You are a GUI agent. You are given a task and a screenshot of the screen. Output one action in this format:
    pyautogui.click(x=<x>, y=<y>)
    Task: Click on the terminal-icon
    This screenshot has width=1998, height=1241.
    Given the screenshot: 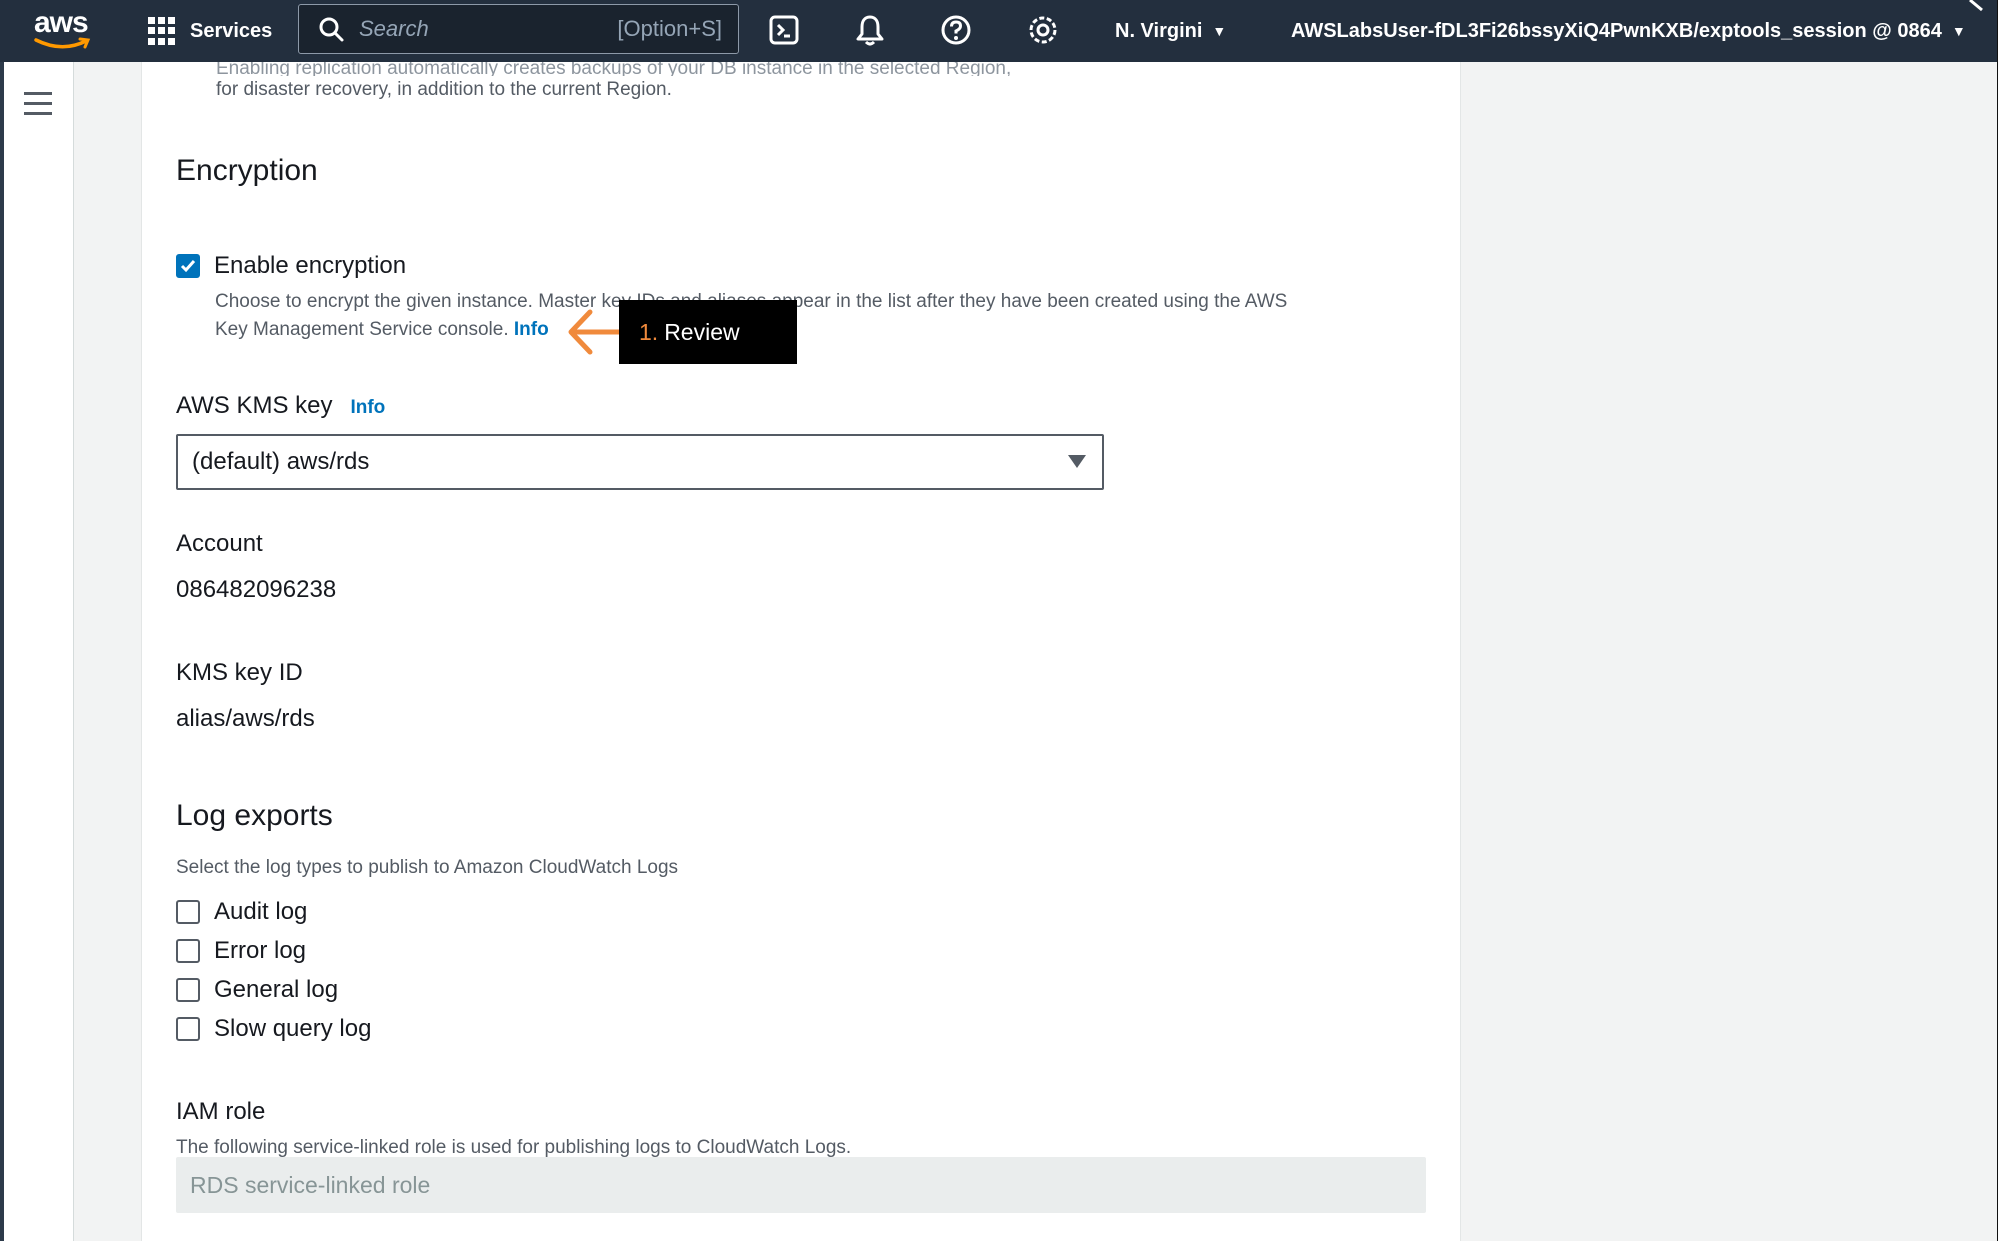 What is the action you would take?
    pyautogui.click(x=784, y=30)
    